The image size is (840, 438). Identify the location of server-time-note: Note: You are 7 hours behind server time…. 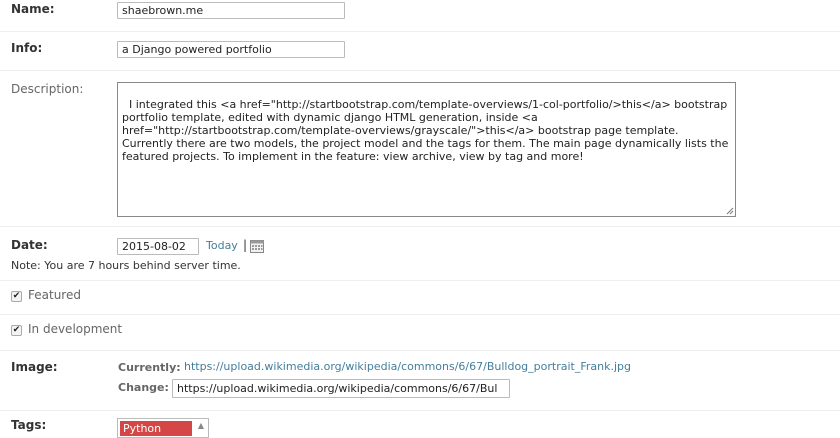
(126, 265).